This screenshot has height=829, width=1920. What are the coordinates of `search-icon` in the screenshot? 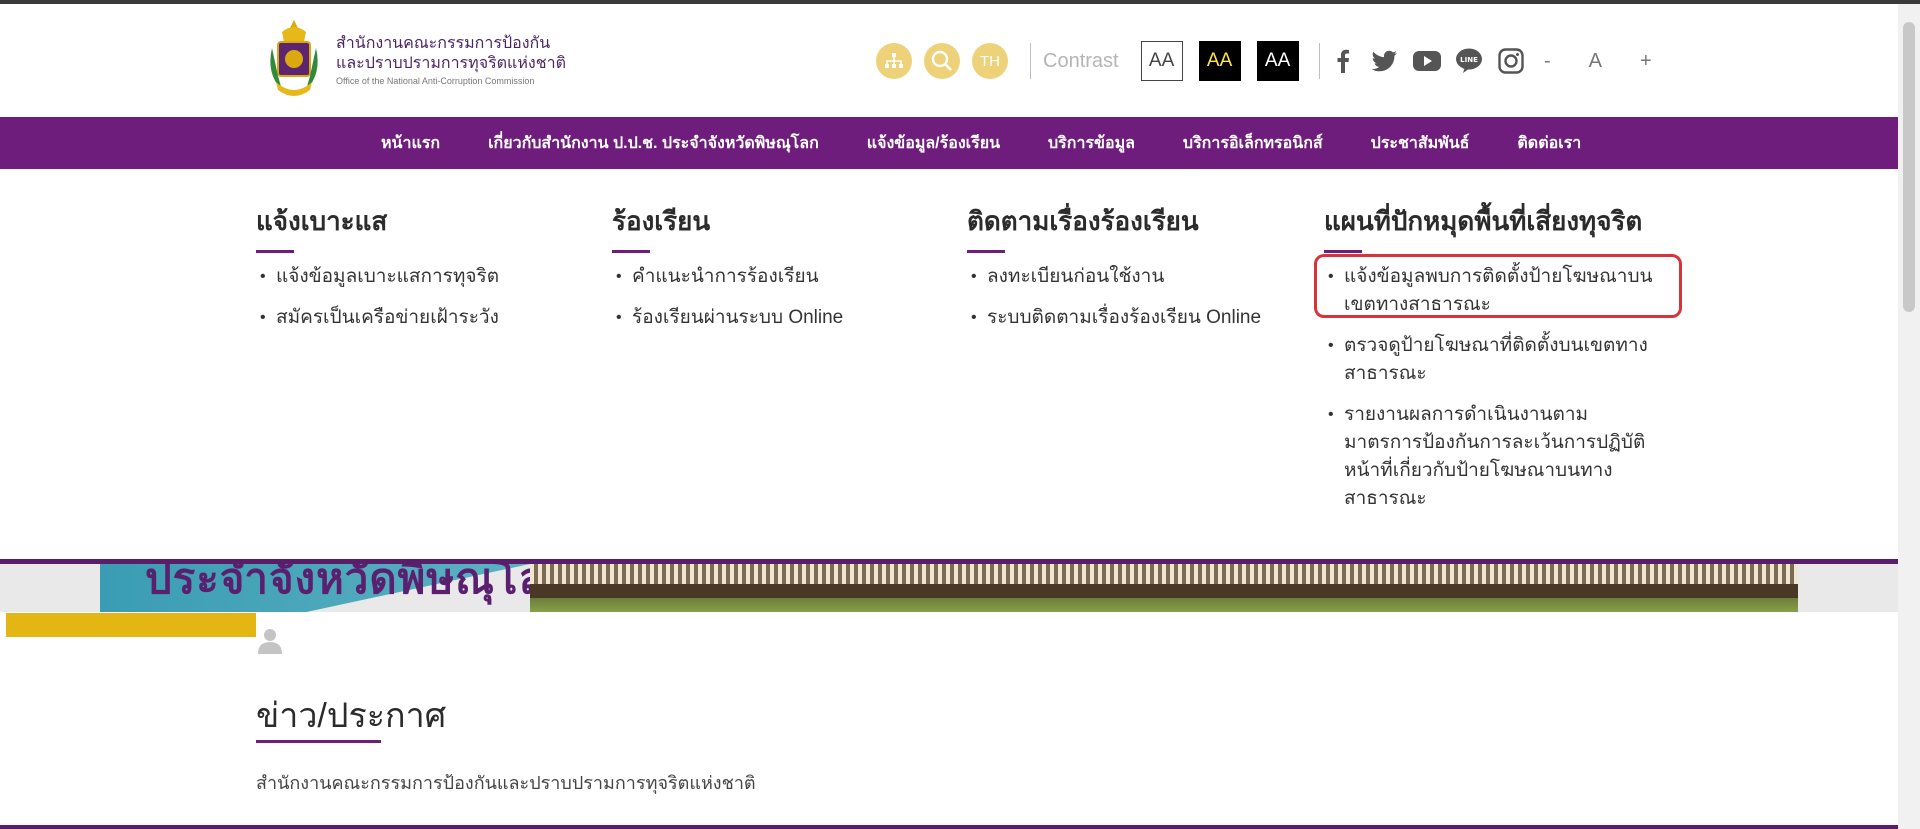 It's located at (942, 61).